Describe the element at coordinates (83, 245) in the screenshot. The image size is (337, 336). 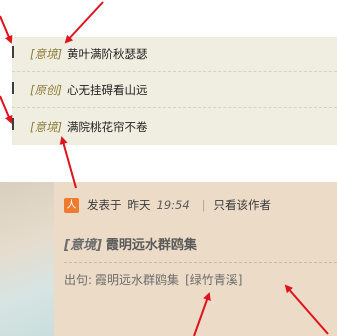
I see `post-title-tag: [意境]` at that location.